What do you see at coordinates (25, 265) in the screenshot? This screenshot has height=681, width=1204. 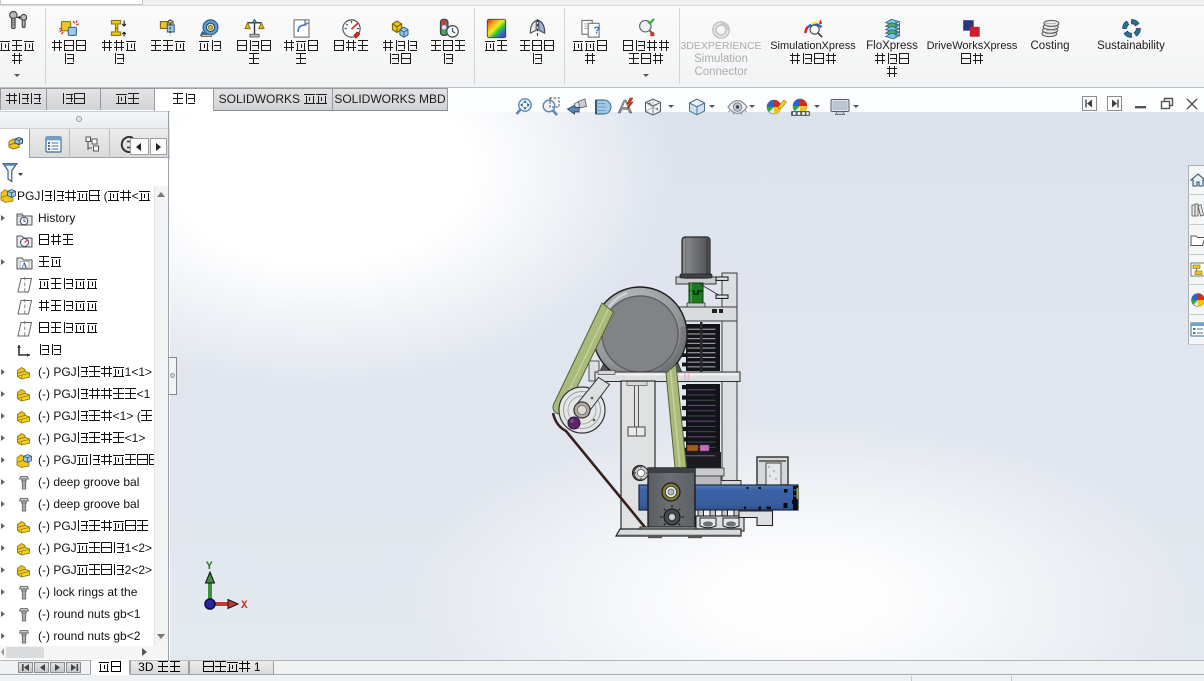 I see `svg-text: A` at bounding box center [25, 265].